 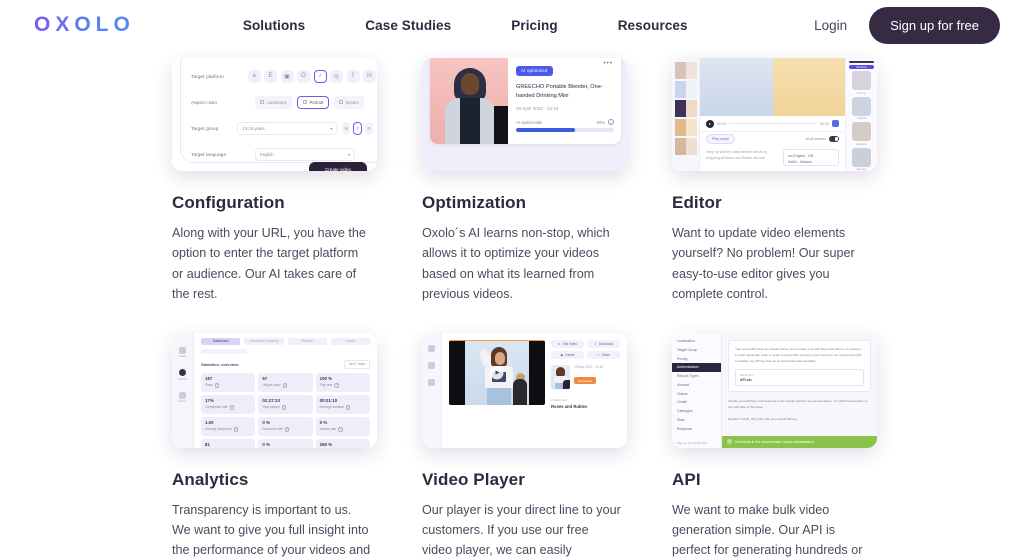 I want to click on api-nav-item: Catalogue, so click(x=696, y=411).